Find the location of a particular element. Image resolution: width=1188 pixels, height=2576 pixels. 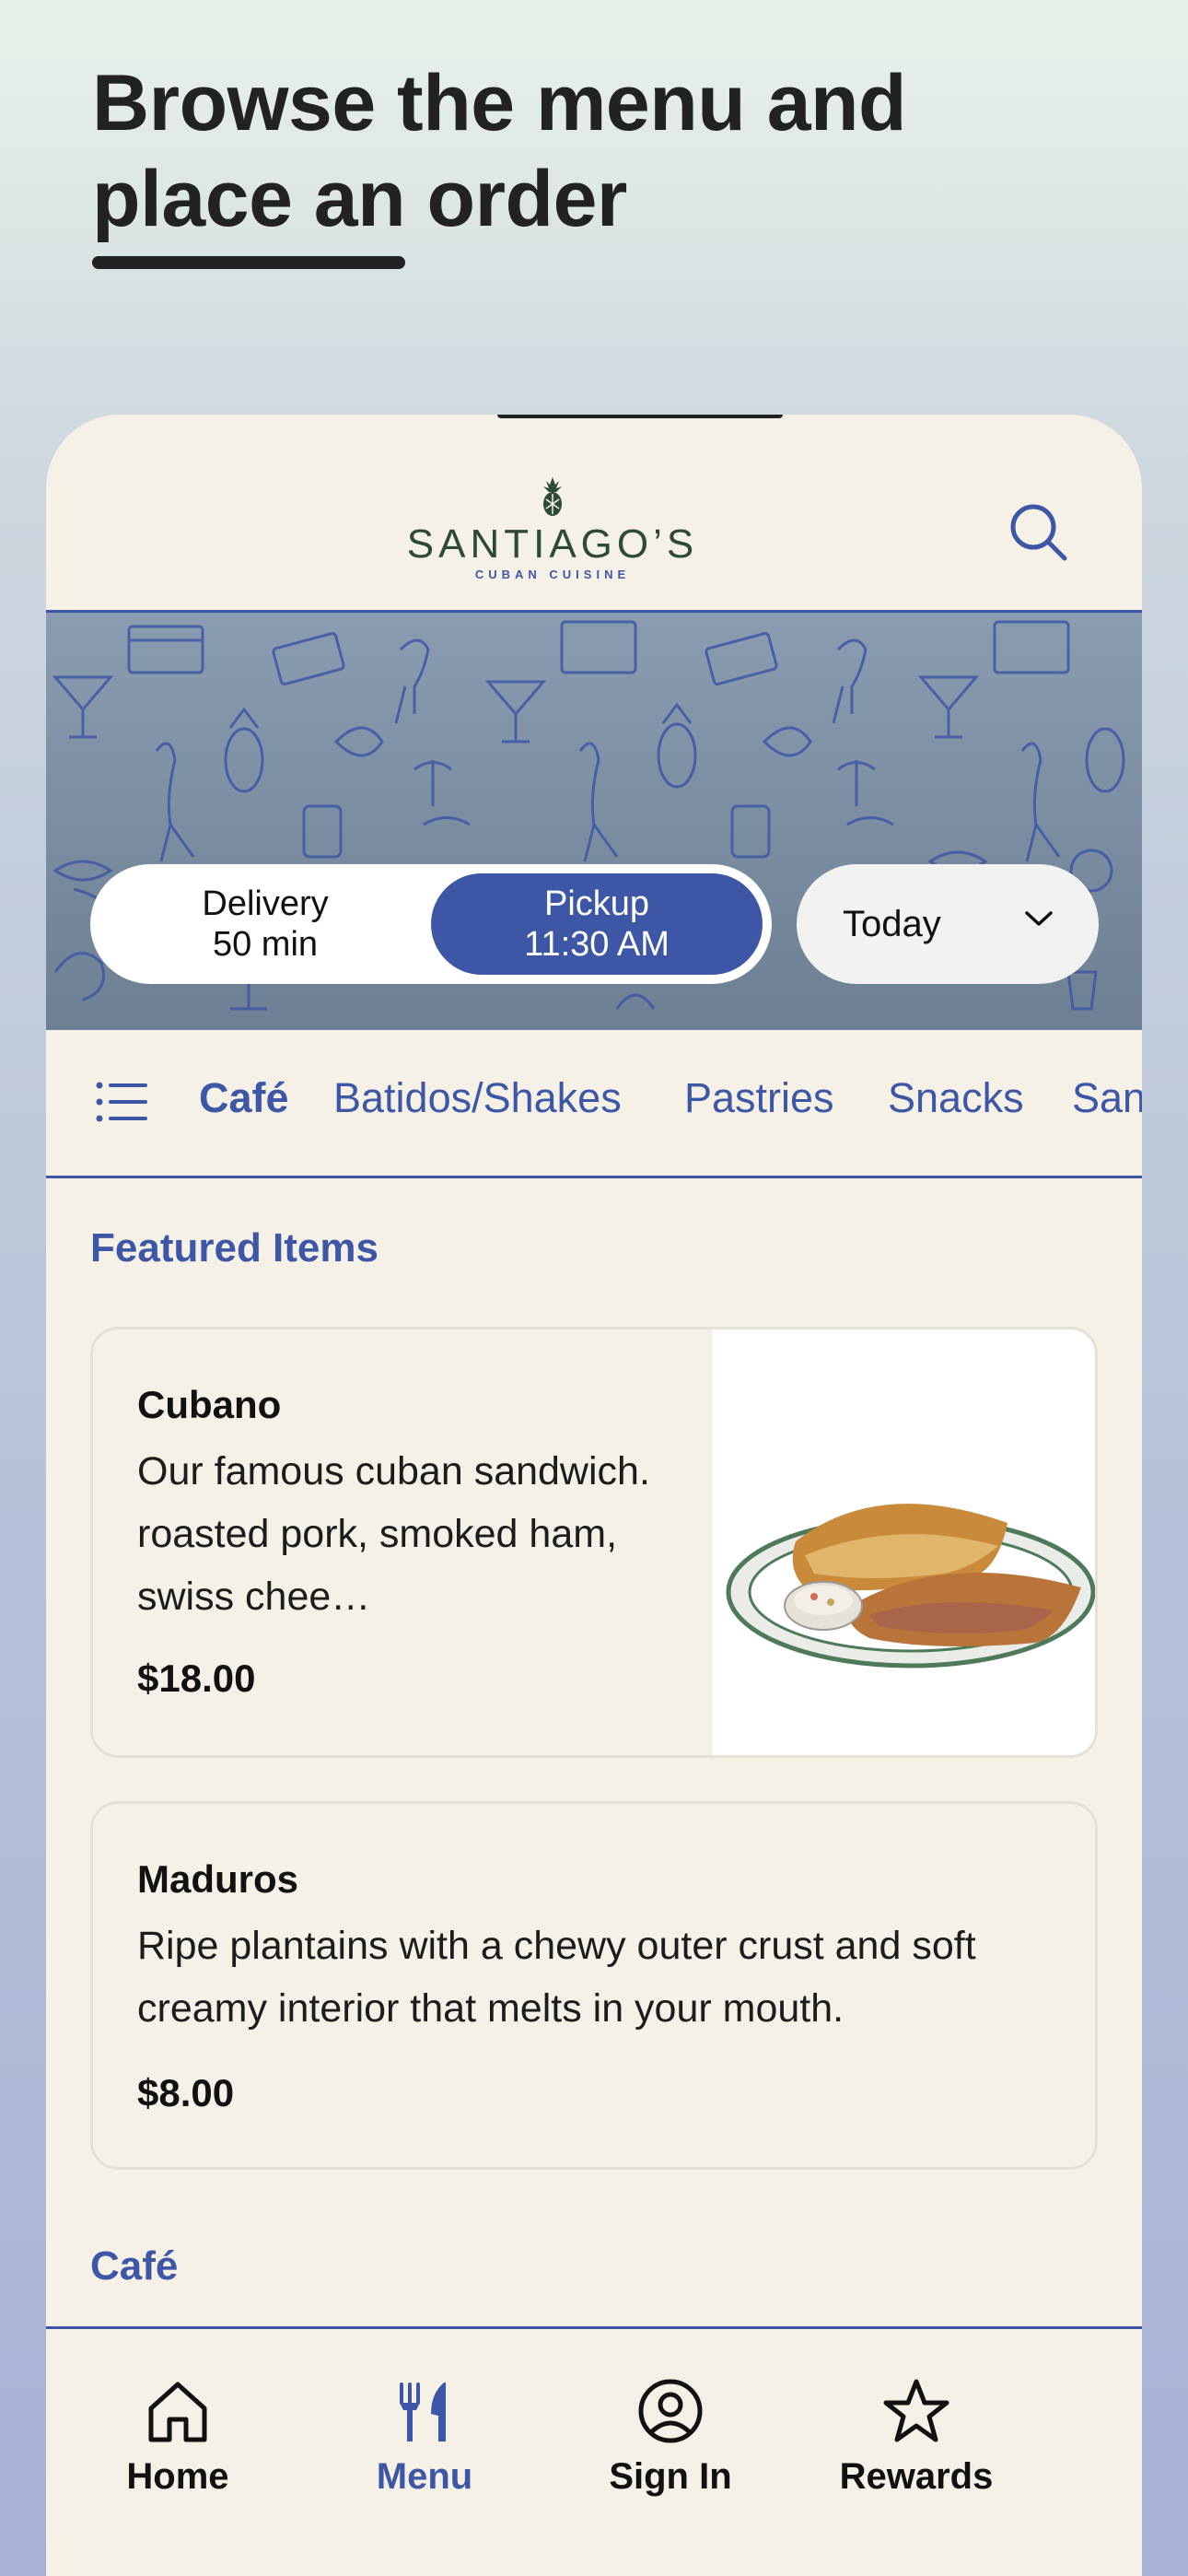

cafe-section-title: Café is located at coordinates (134, 2266).